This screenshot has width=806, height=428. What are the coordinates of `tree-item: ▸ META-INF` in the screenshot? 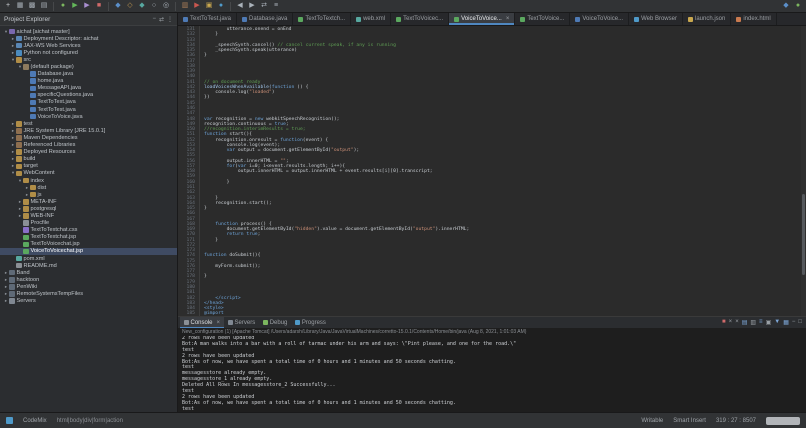 It's located at (88, 201).